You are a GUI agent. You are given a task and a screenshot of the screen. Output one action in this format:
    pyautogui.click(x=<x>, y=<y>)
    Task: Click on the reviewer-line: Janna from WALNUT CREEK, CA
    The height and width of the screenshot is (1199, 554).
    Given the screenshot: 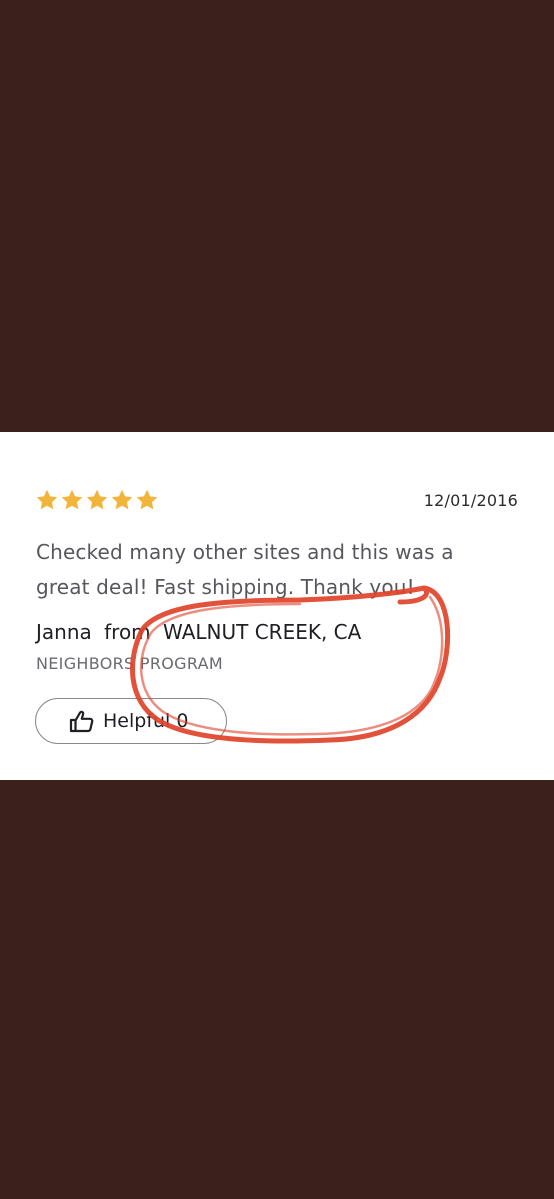 What is the action you would take?
    pyautogui.click(x=198, y=632)
    